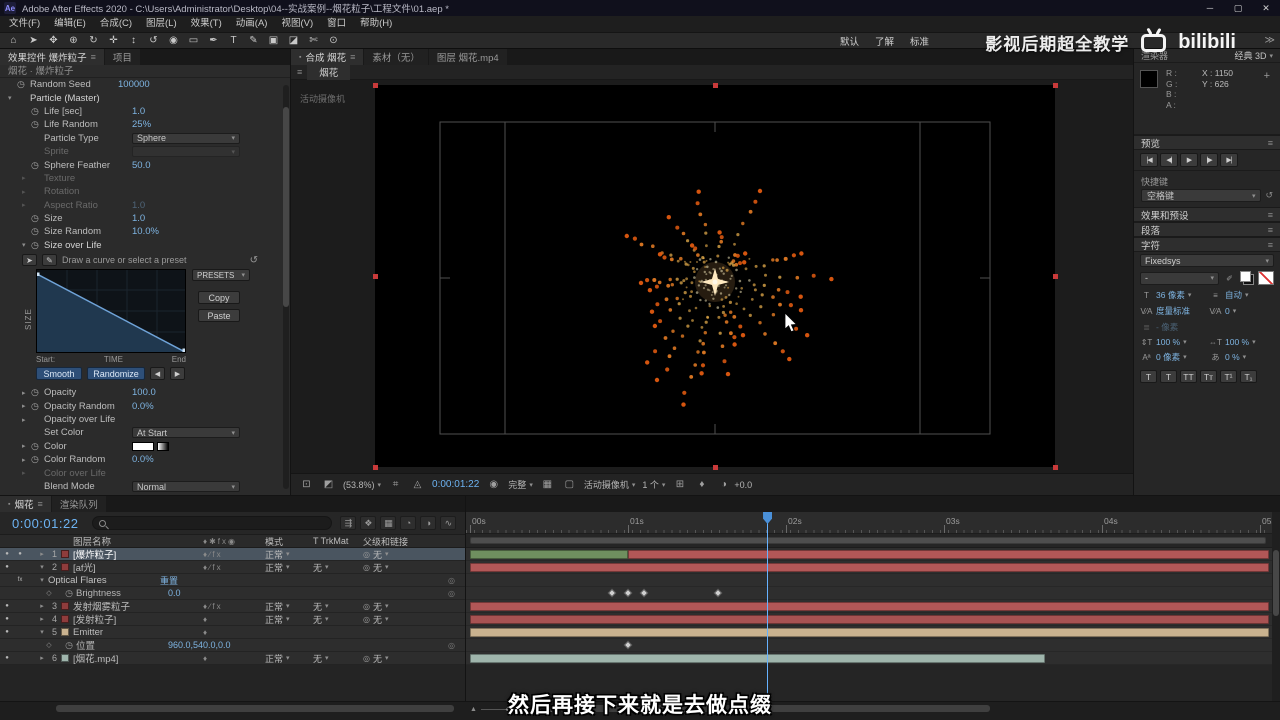 The width and height of the screenshot is (1280, 720). What do you see at coordinates (289, 541) in the screenshot?
I see `column-mode: 模式` at bounding box center [289, 541].